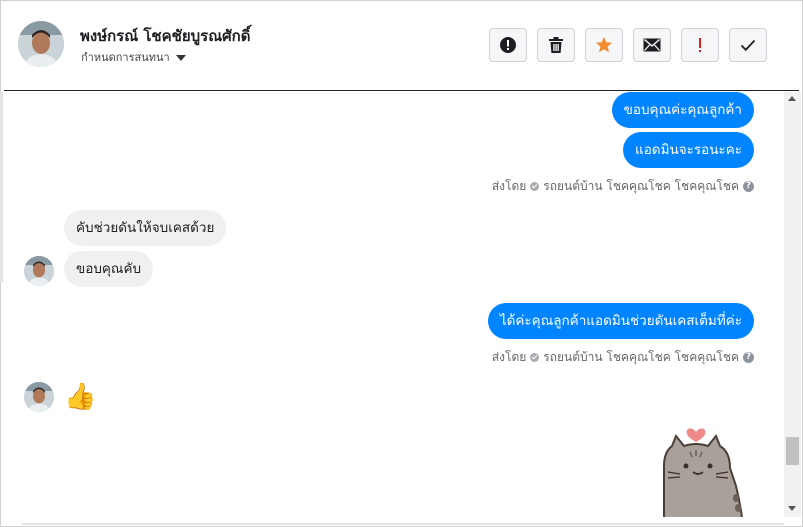  What do you see at coordinates (180, 58) in the screenshot?
I see `caret-down-icon` at bounding box center [180, 58].